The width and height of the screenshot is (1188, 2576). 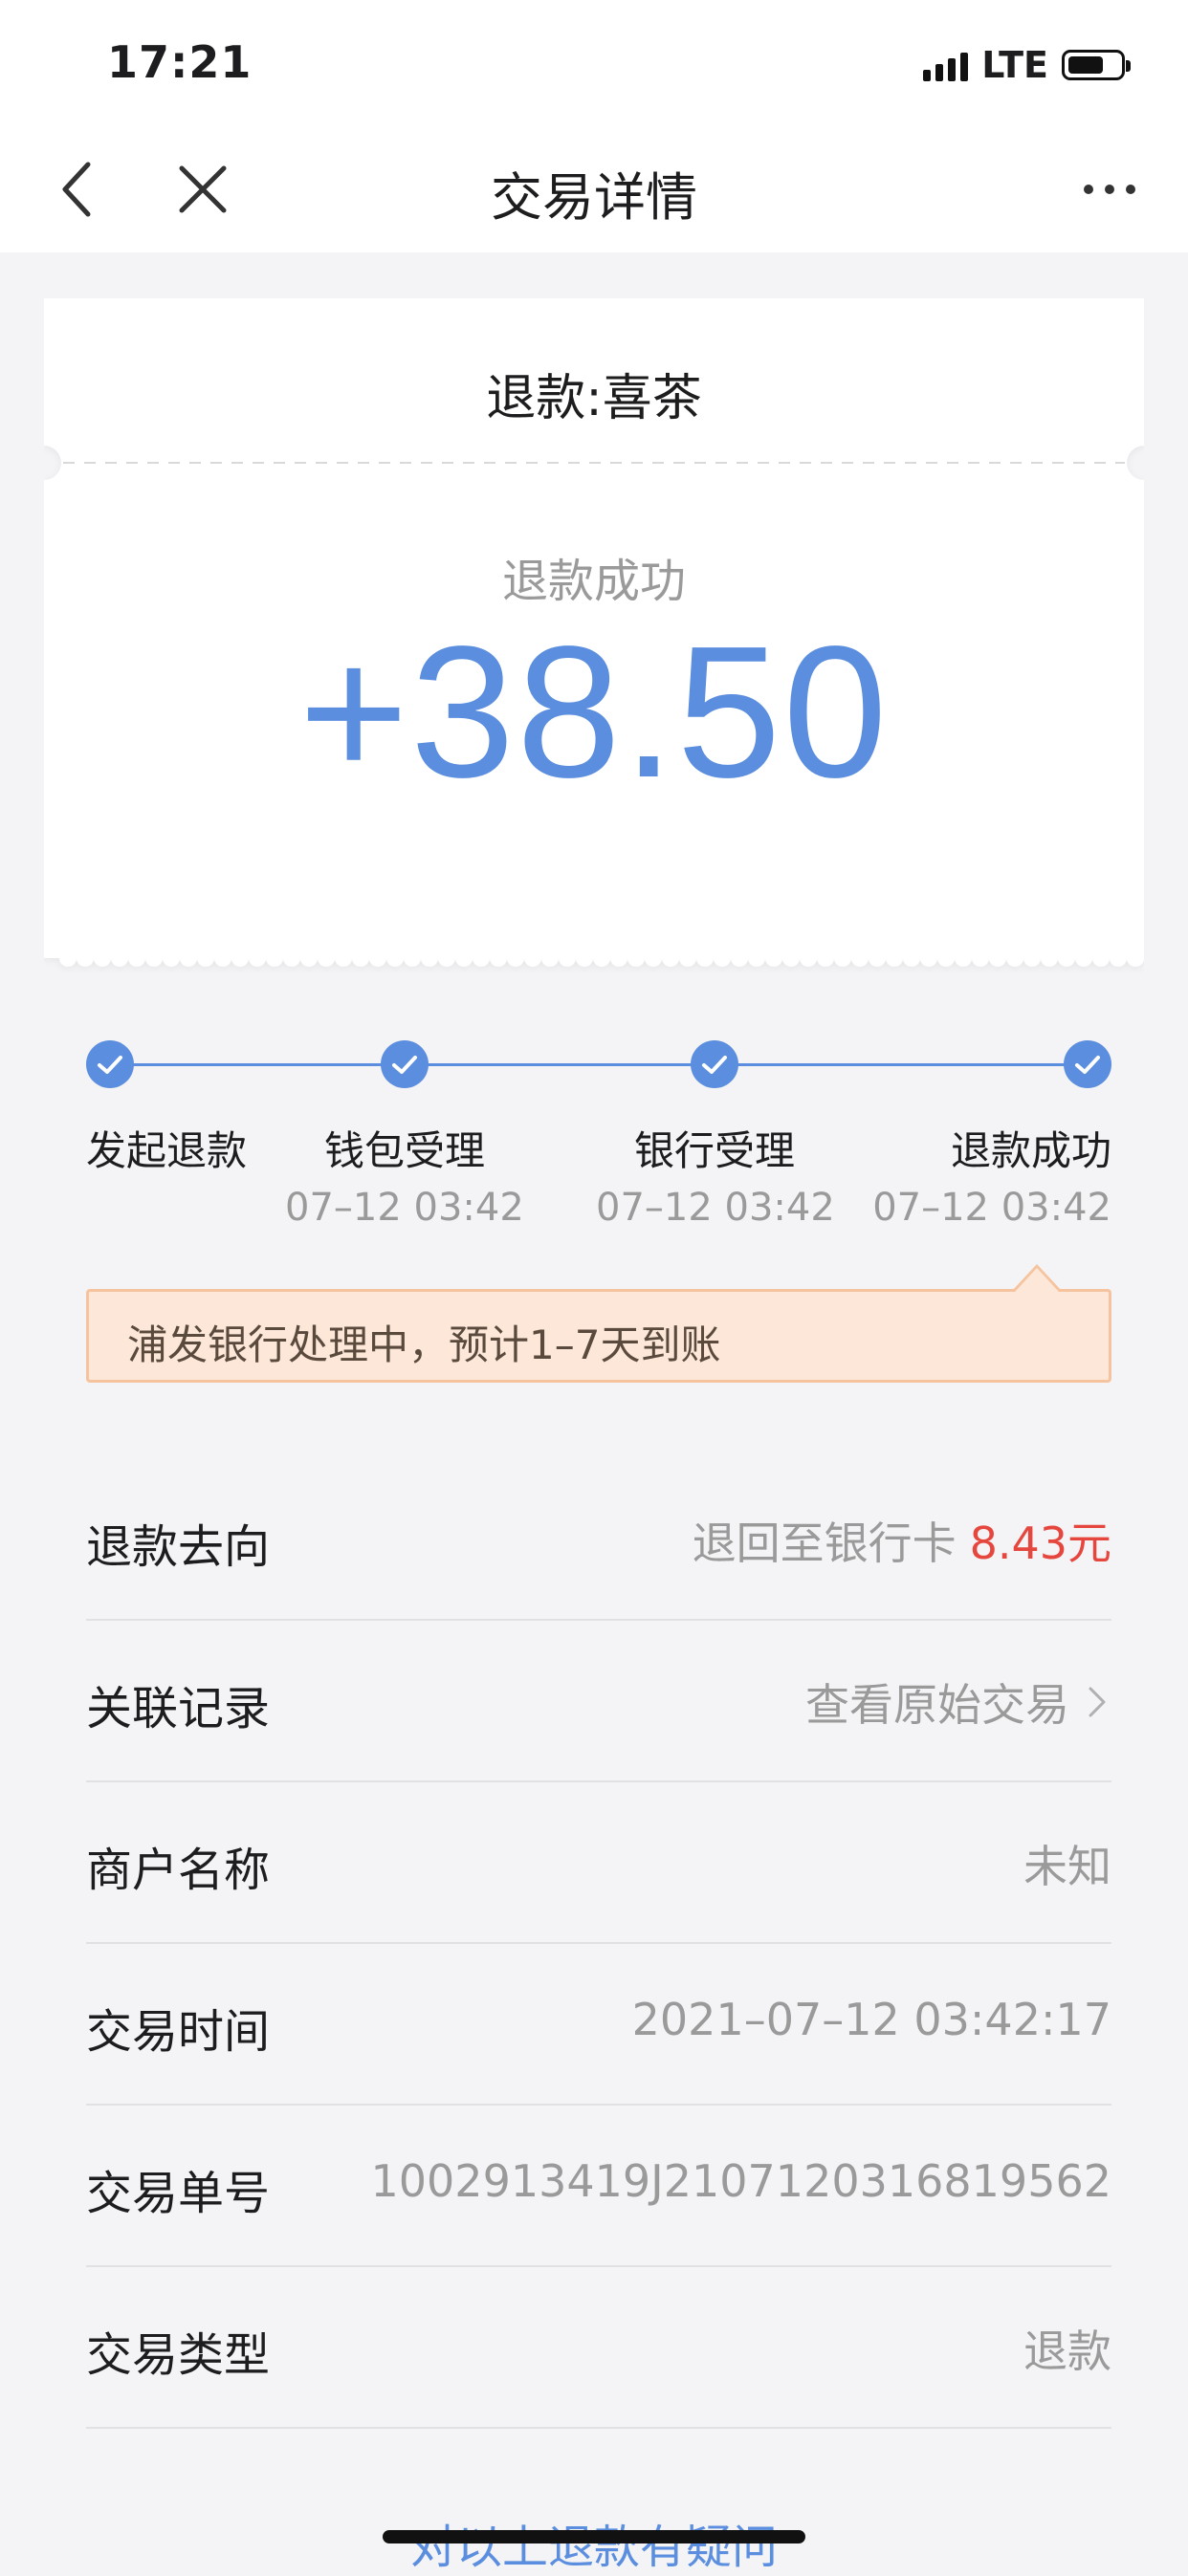 What do you see at coordinates (598, 1540) in the screenshot?
I see `detail-row-refund-destination: 退款去向 退回至银行卡 8.43元` at bounding box center [598, 1540].